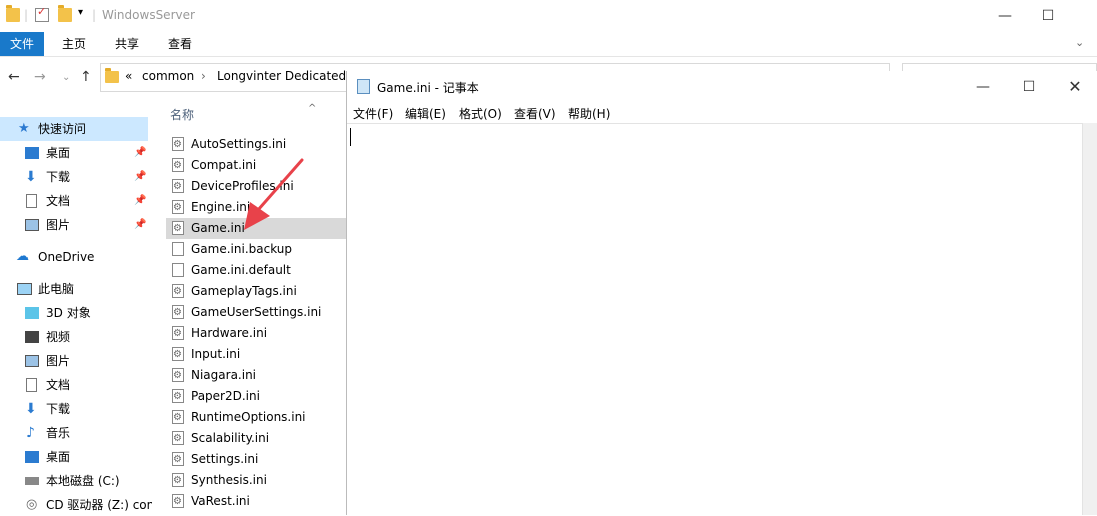 This screenshot has height=516, width=1097. What do you see at coordinates (248, 417) in the screenshot?
I see `file-name: RuntimeOptions.ini` at bounding box center [248, 417].